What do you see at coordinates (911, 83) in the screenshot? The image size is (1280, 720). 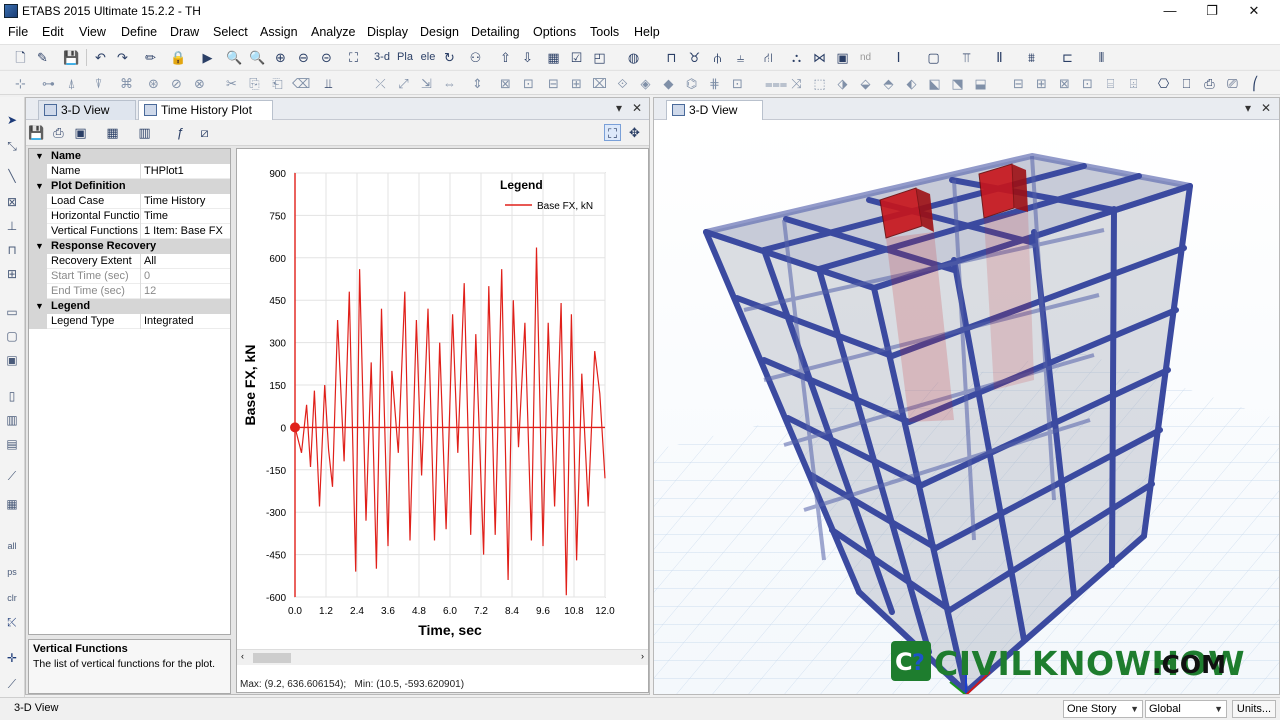 I see `strip-assign-icon: ⬖` at bounding box center [911, 83].